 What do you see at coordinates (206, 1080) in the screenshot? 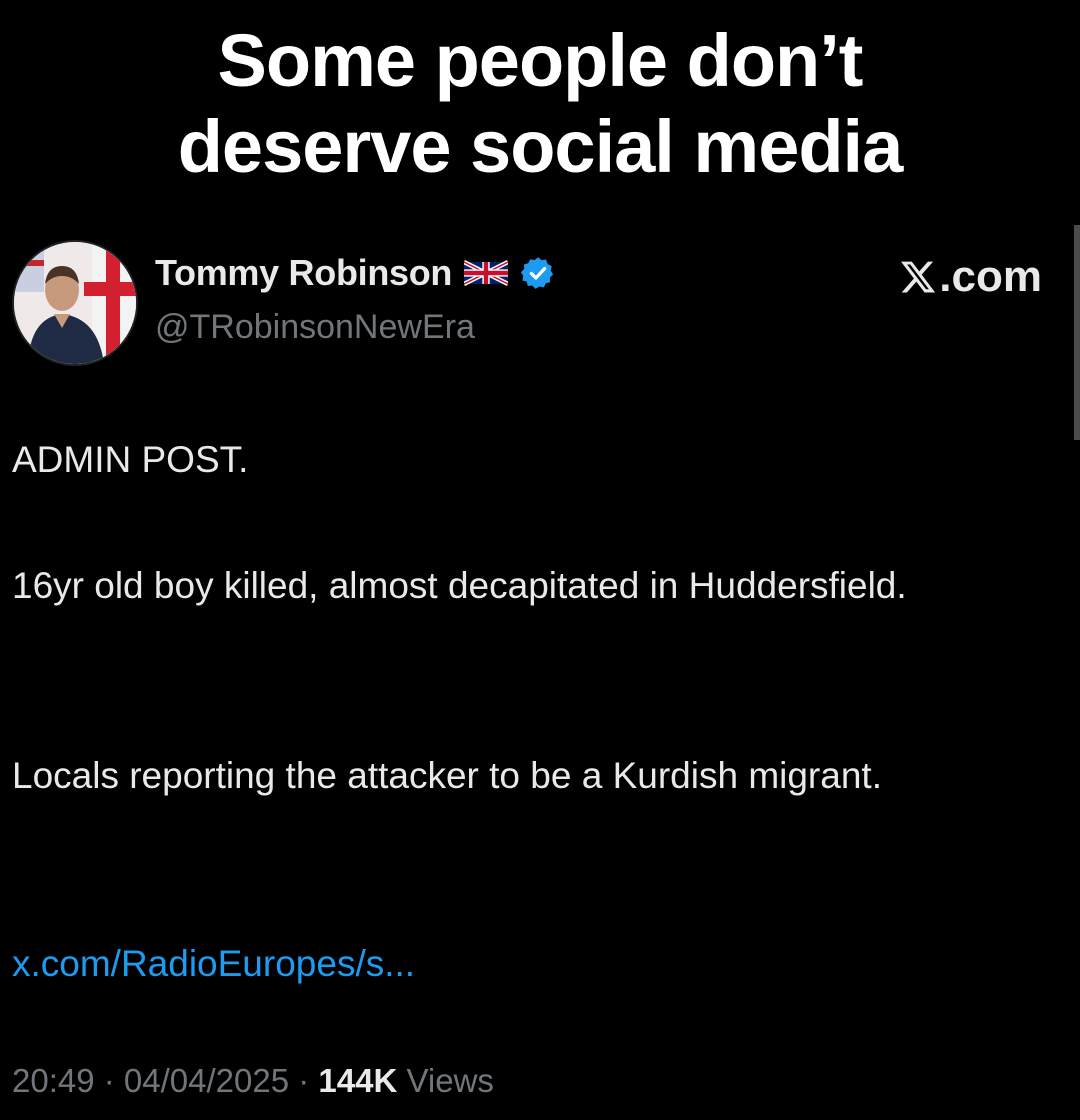
I see `post-date: 04/04/2025` at bounding box center [206, 1080].